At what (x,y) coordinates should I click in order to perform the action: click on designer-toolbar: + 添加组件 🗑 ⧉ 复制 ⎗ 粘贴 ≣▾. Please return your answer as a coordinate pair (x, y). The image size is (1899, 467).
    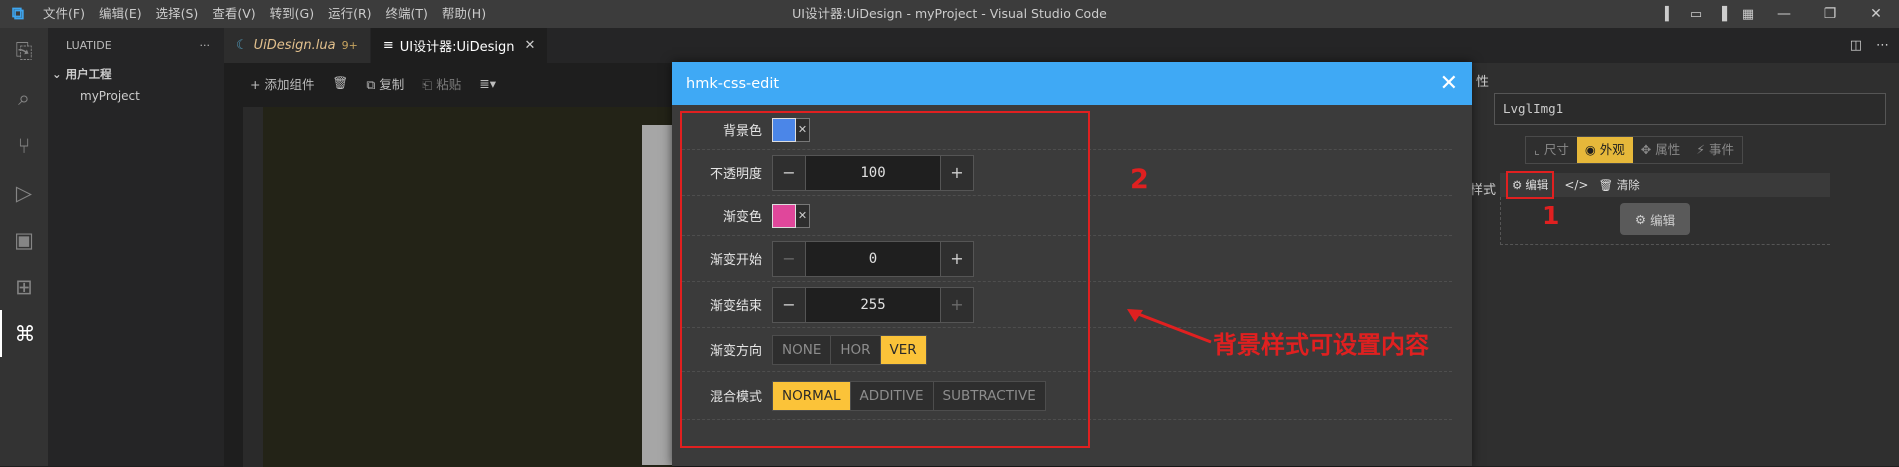
    Looking at the image, I should click on (449, 83).